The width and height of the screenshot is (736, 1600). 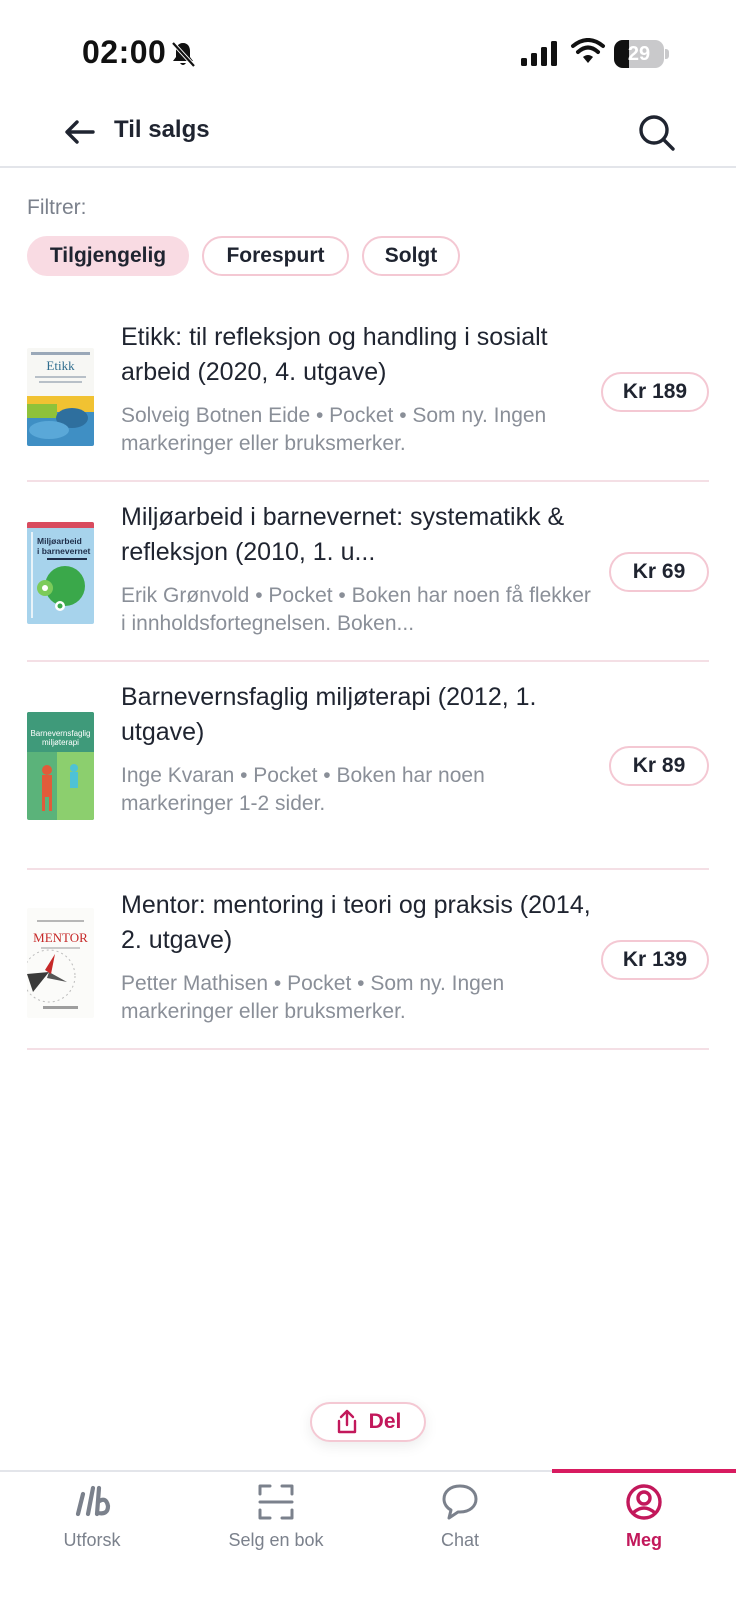 I want to click on battery-icon: 29, so click(x=641, y=54).